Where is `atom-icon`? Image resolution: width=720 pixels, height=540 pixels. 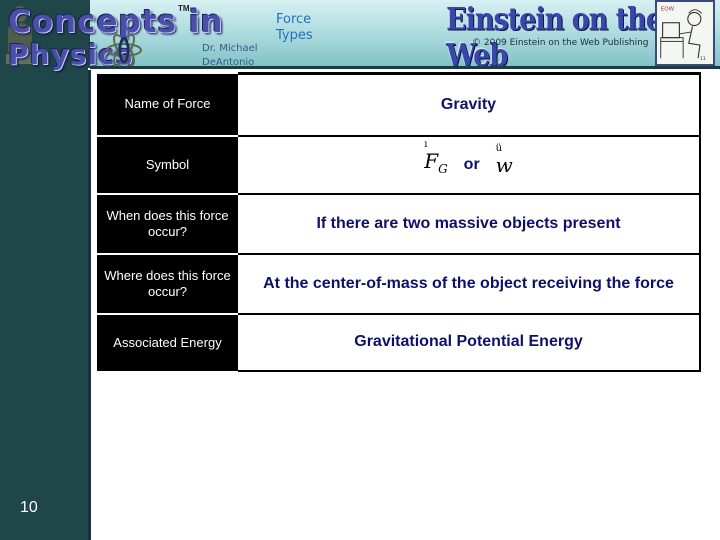 atom-icon is located at coordinates (124, 50).